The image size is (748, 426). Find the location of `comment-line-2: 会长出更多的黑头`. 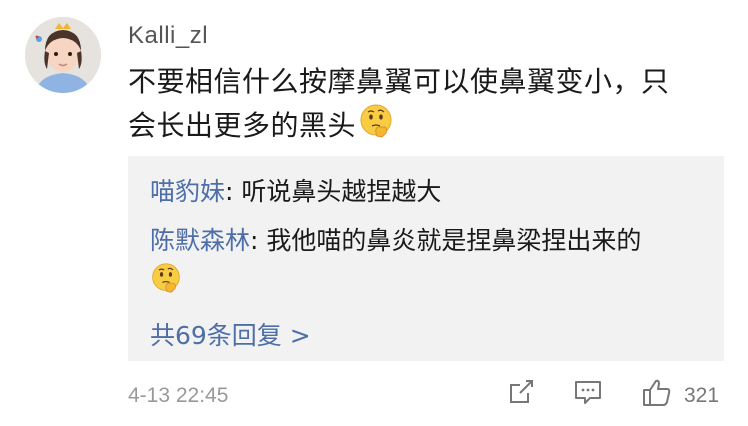

comment-line-2: 会长出更多的黑头 is located at coordinates (423, 127).